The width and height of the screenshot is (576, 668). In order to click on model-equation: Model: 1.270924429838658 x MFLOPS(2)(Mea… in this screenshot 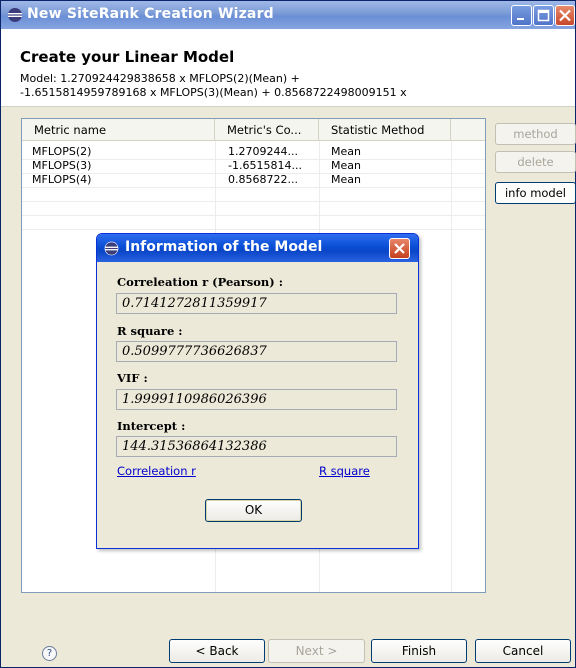, I will do `click(280, 86)`.